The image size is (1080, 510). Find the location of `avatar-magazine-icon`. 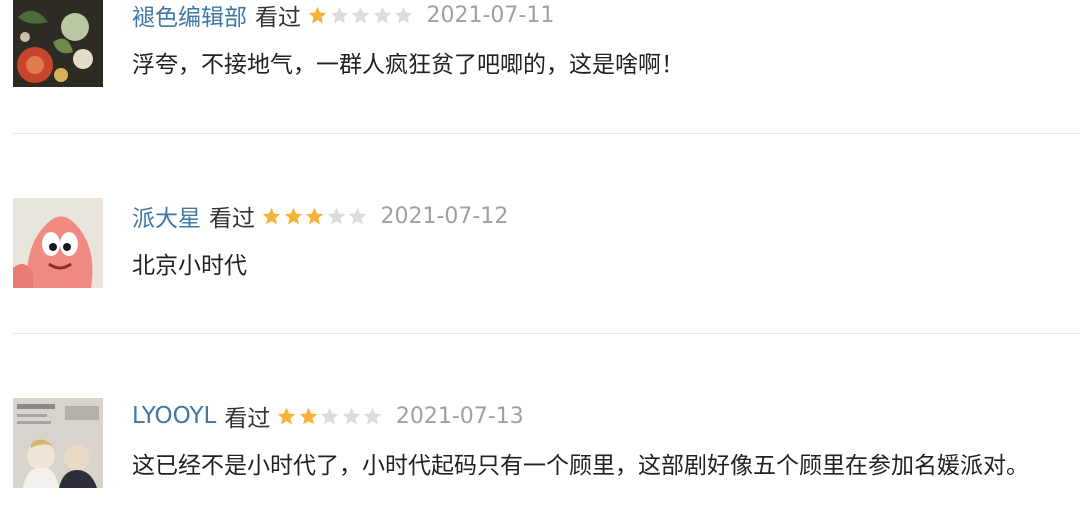

avatar-magazine-icon is located at coordinates (58, 443).